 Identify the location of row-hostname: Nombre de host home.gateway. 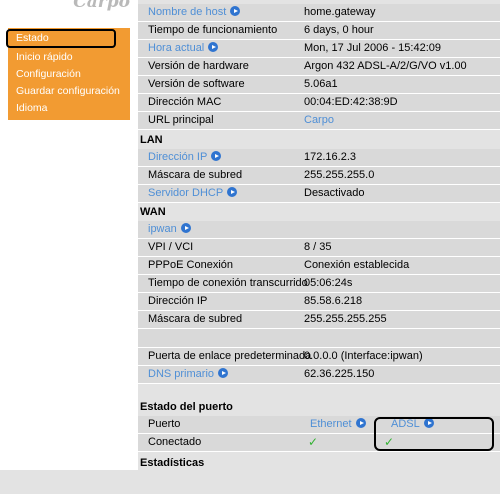
(319, 13).